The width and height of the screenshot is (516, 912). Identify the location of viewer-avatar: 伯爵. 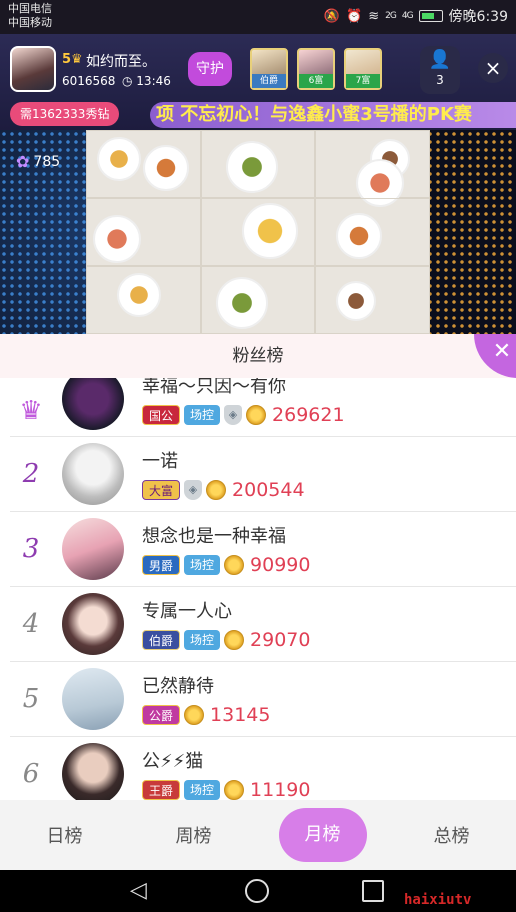
(269, 69).